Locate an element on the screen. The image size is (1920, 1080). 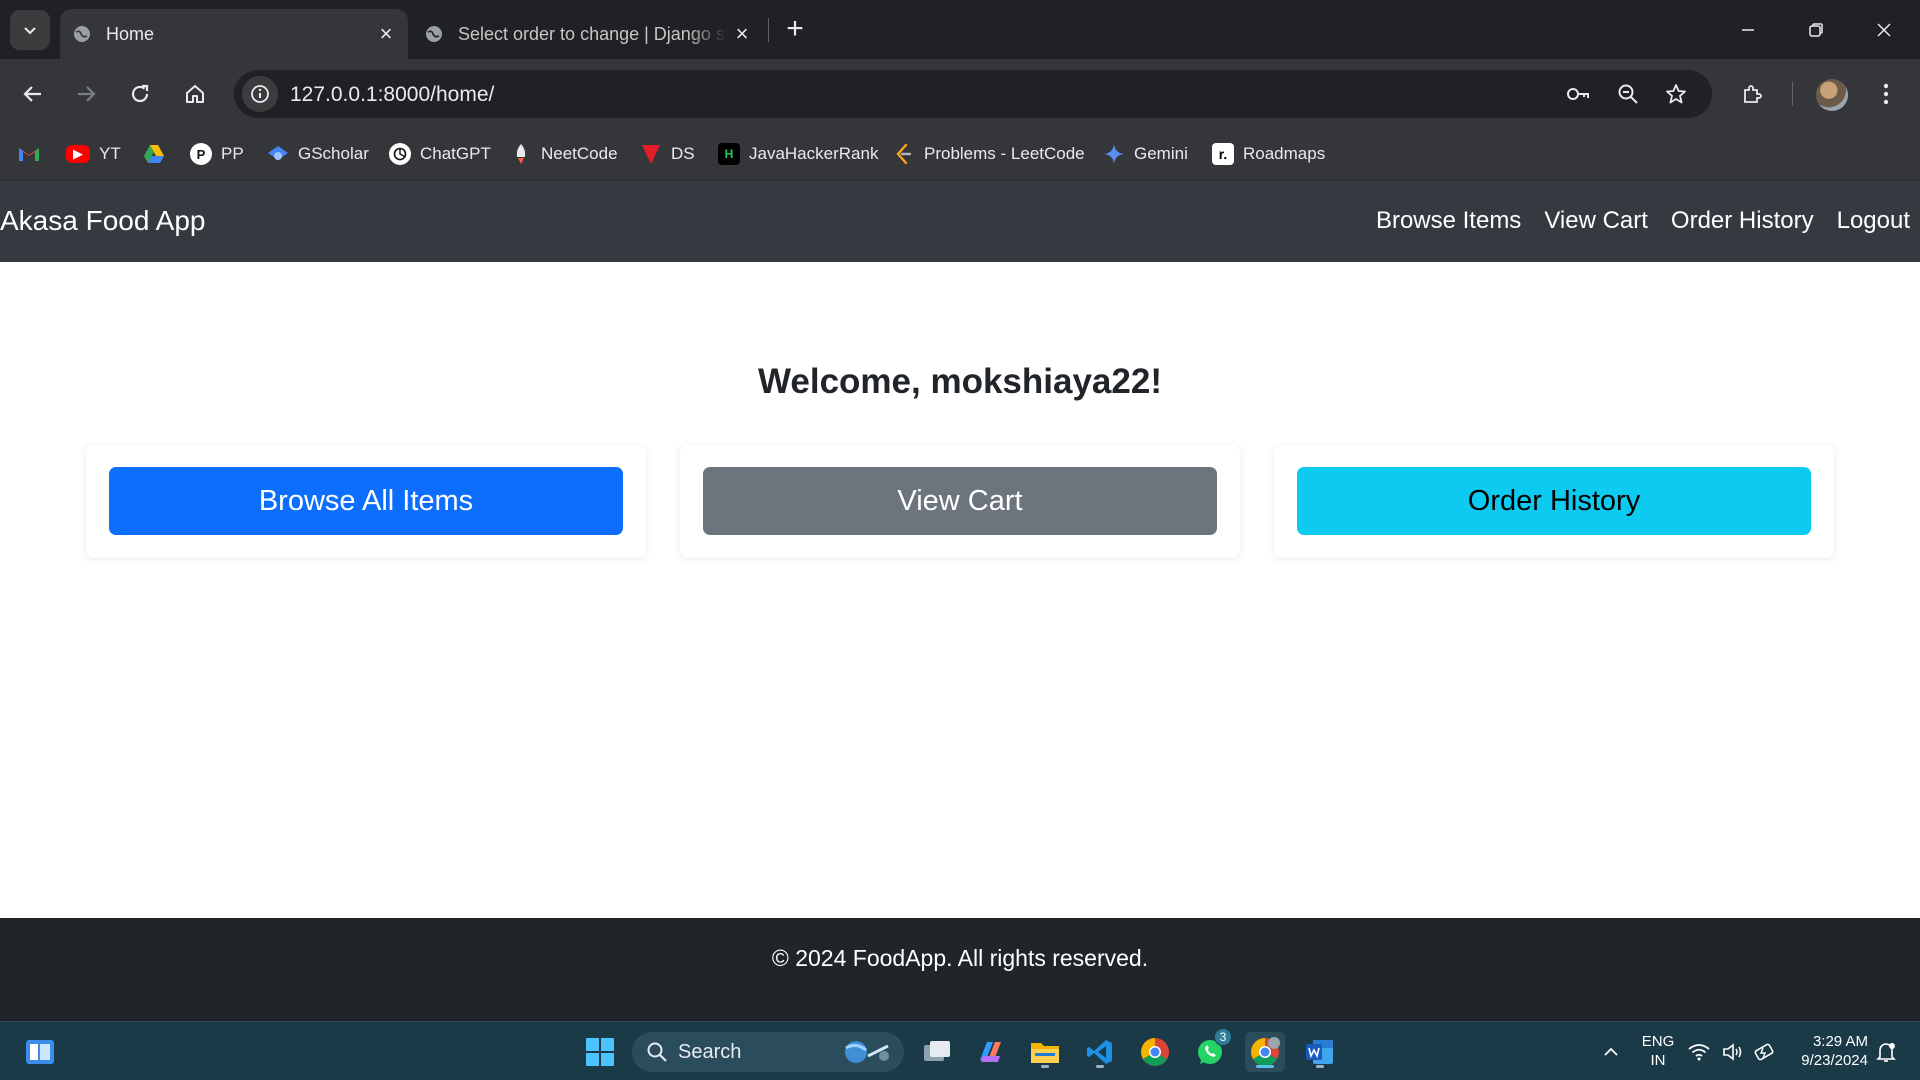
copilot-icon is located at coordinates (990, 1052).